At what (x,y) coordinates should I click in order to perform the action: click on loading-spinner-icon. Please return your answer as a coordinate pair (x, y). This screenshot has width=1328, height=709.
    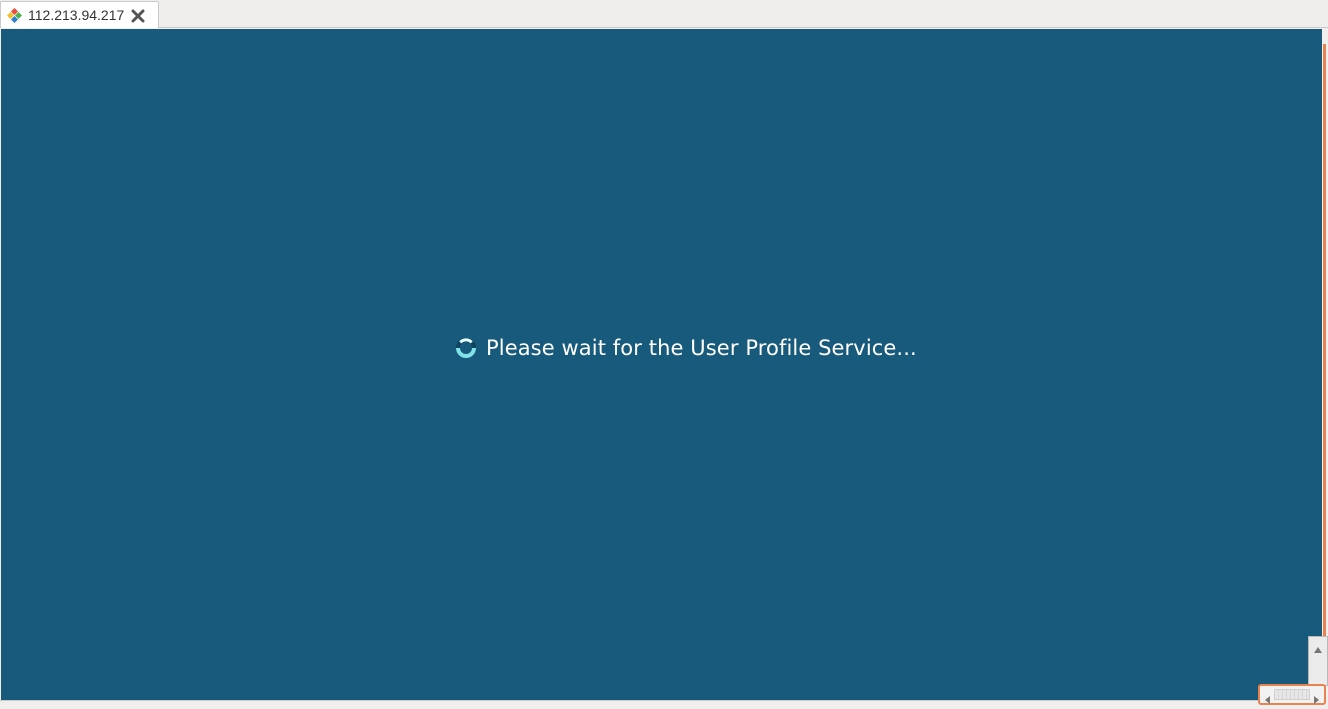
    Looking at the image, I should click on (466, 348).